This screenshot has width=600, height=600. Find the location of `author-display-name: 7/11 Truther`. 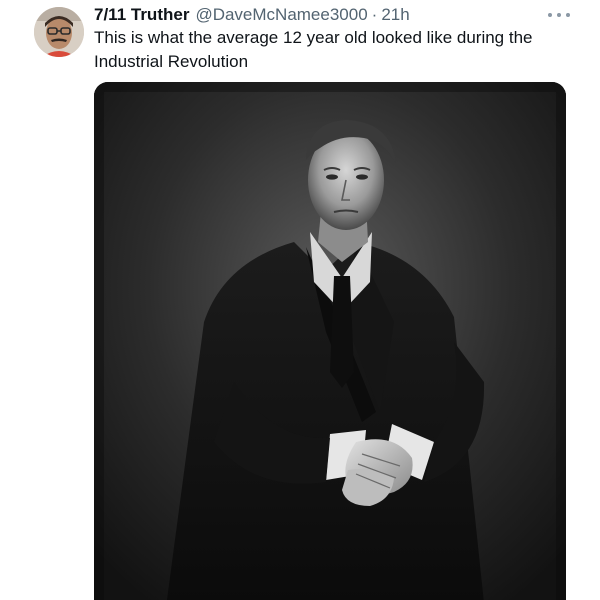

author-display-name: 7/11 Truther is located at coordinates (141, 15).